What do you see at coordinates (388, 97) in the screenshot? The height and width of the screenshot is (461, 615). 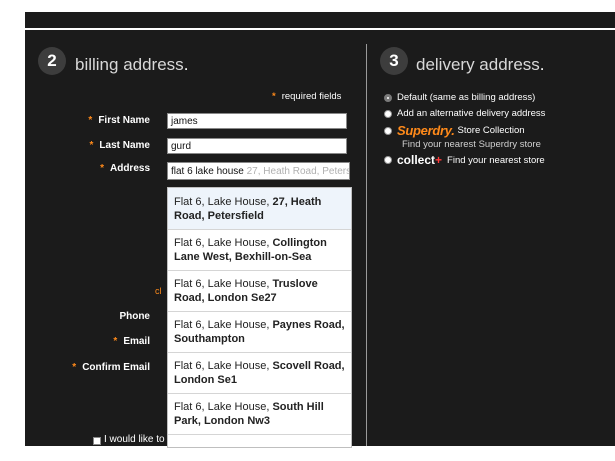 I see `radio-checked-icon` at bounding box center [388, 97].